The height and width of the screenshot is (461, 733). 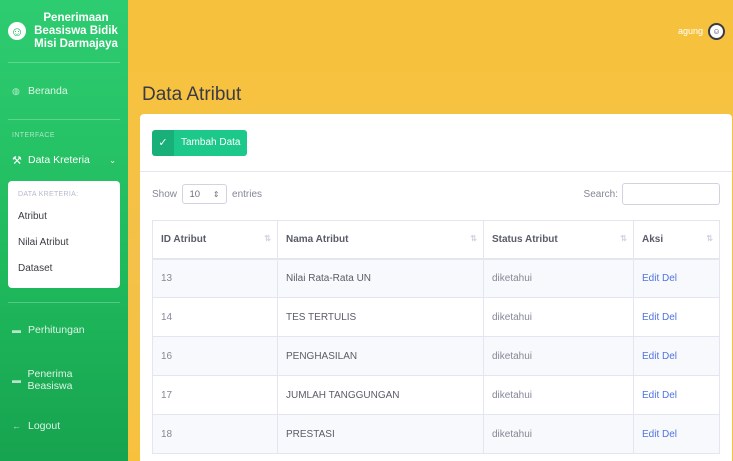 I want to click on page-title: Data Atribut, so click(x=192, y=94).